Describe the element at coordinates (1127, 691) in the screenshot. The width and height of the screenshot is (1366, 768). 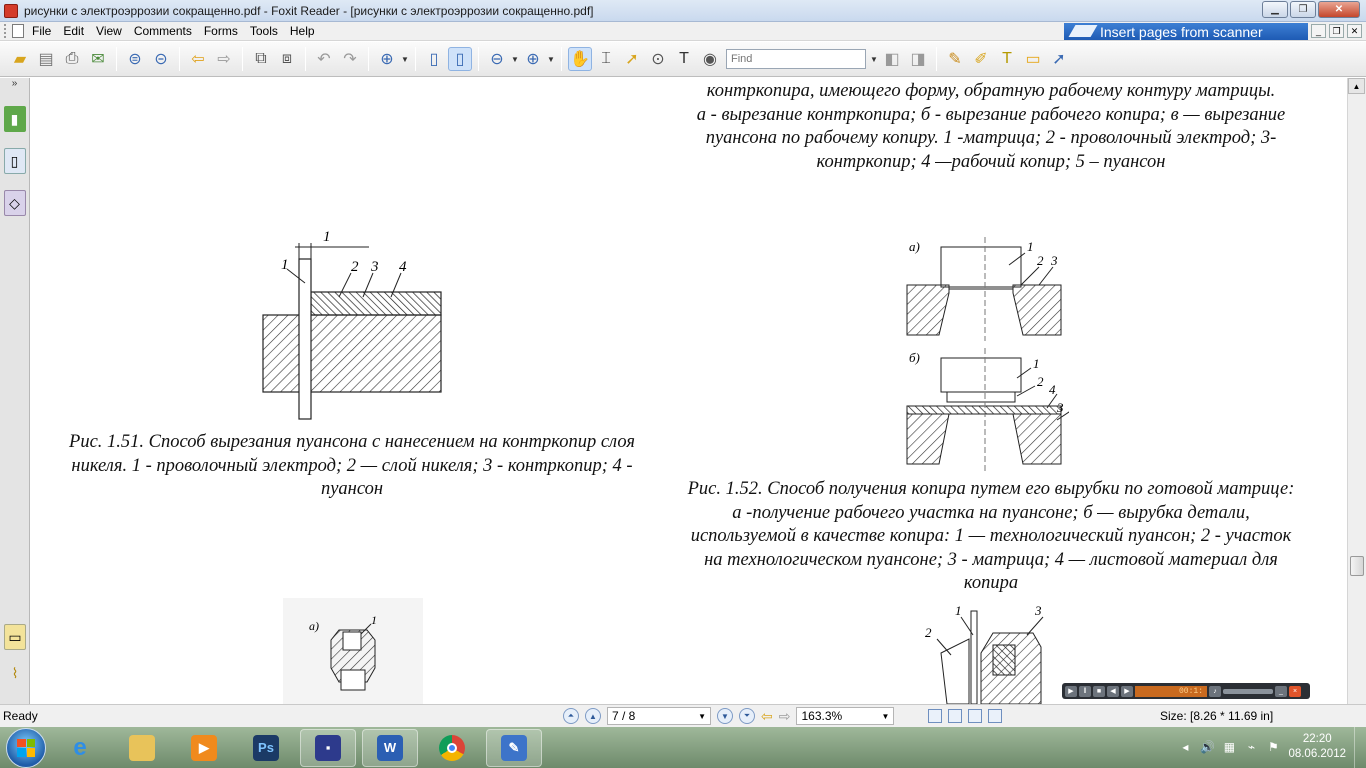
I see `player-next-icon: ▶` at that location.